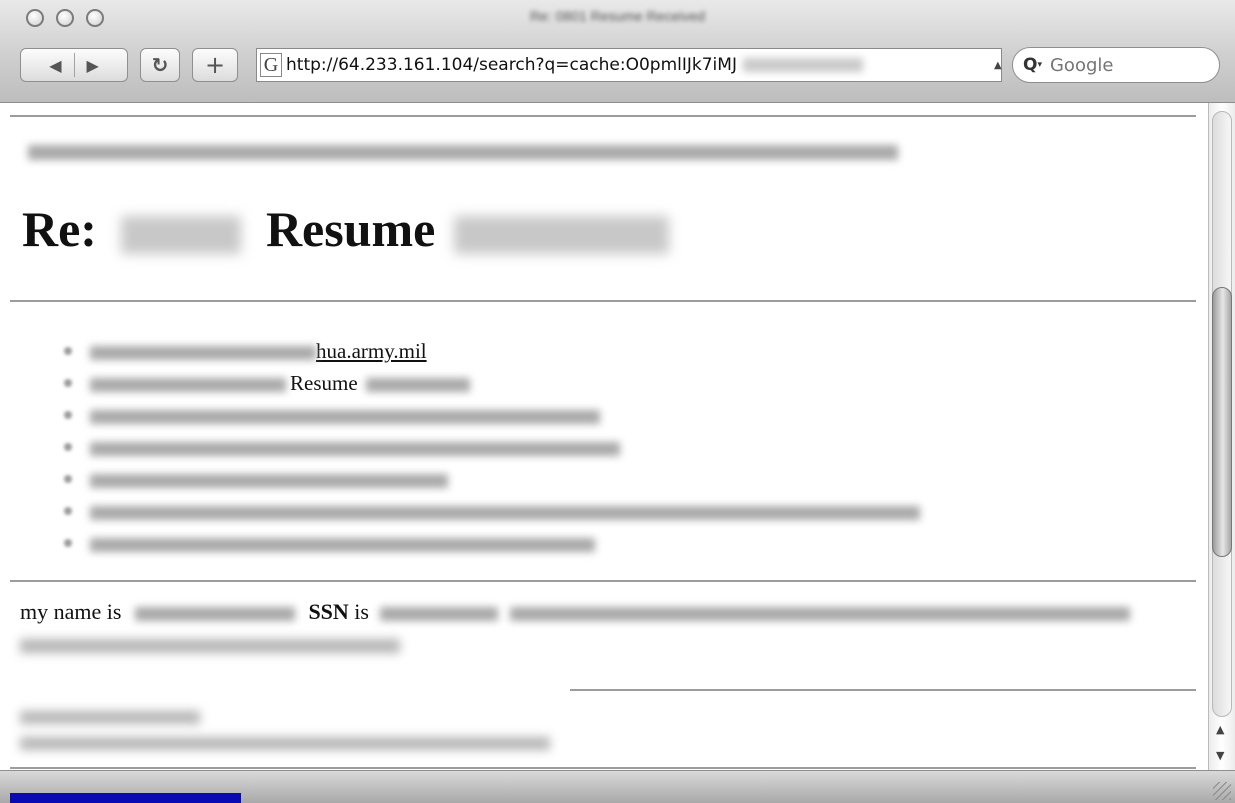 This screenshot has height=803, width=1235. What do you see at coordinates (1220, 755) in the screenshot?
I see `scroll-down-icon: ▼` at bounding box center [1220, 755].